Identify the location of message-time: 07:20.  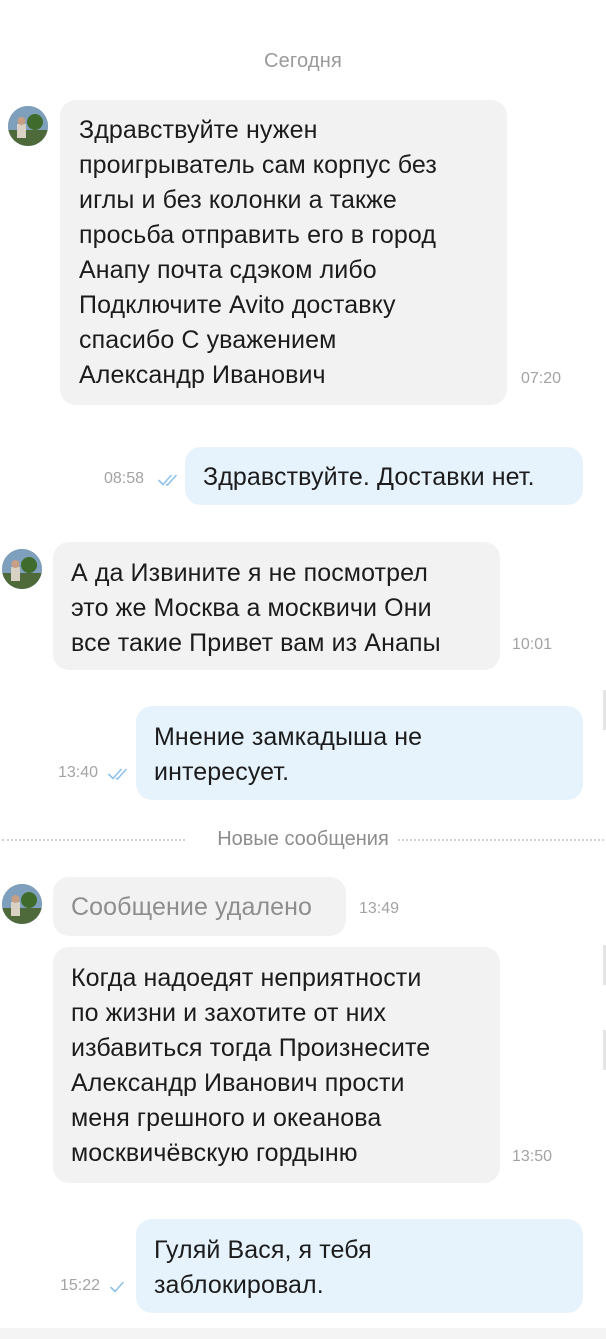
(541, 378).